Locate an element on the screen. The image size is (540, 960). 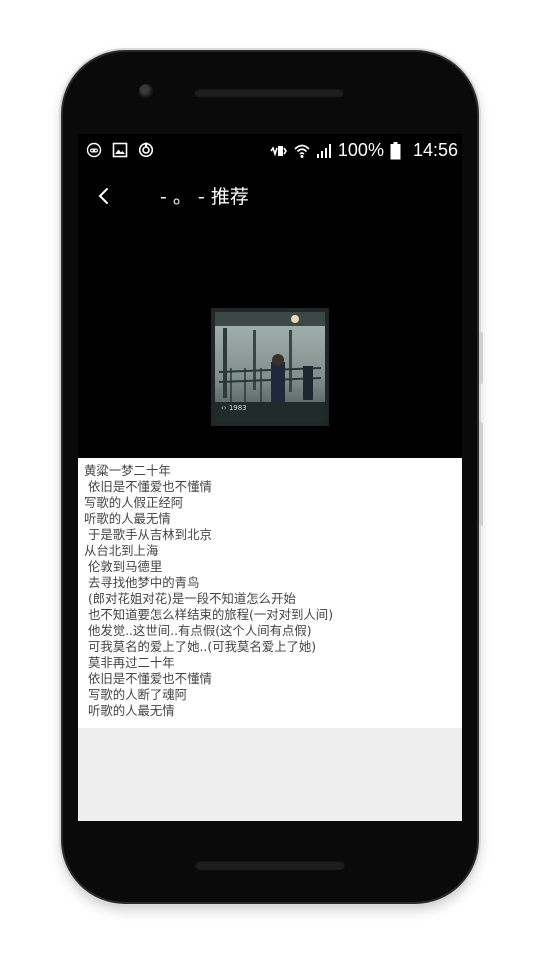
sync-icon is located at coordinates (146, 150).